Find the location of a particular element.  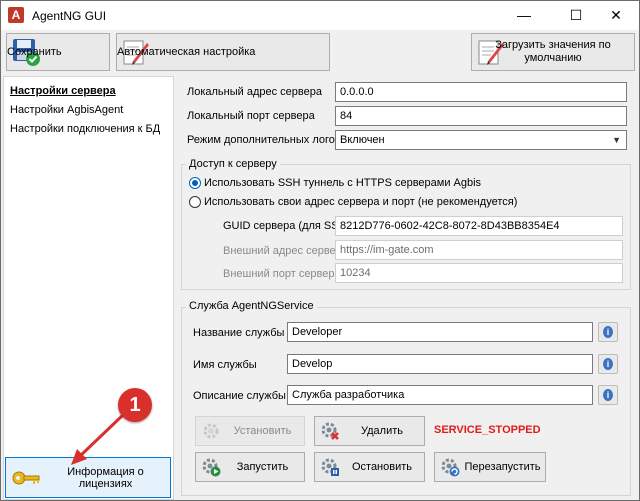

service-desc-label: Описание службы is located at coordinates (239, 396).